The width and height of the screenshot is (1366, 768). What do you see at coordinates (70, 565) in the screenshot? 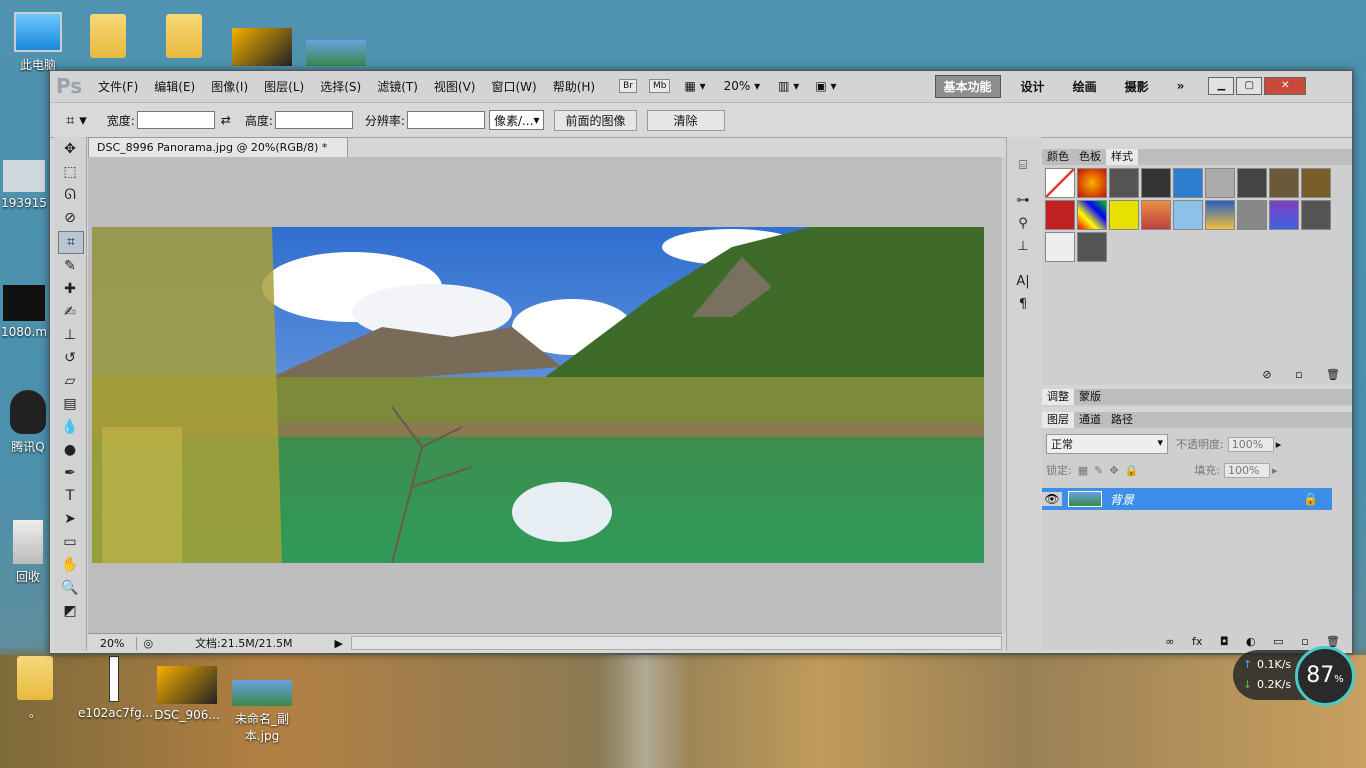
I see `hand-tool-icon: ✋` at bounding box center [70, 565].